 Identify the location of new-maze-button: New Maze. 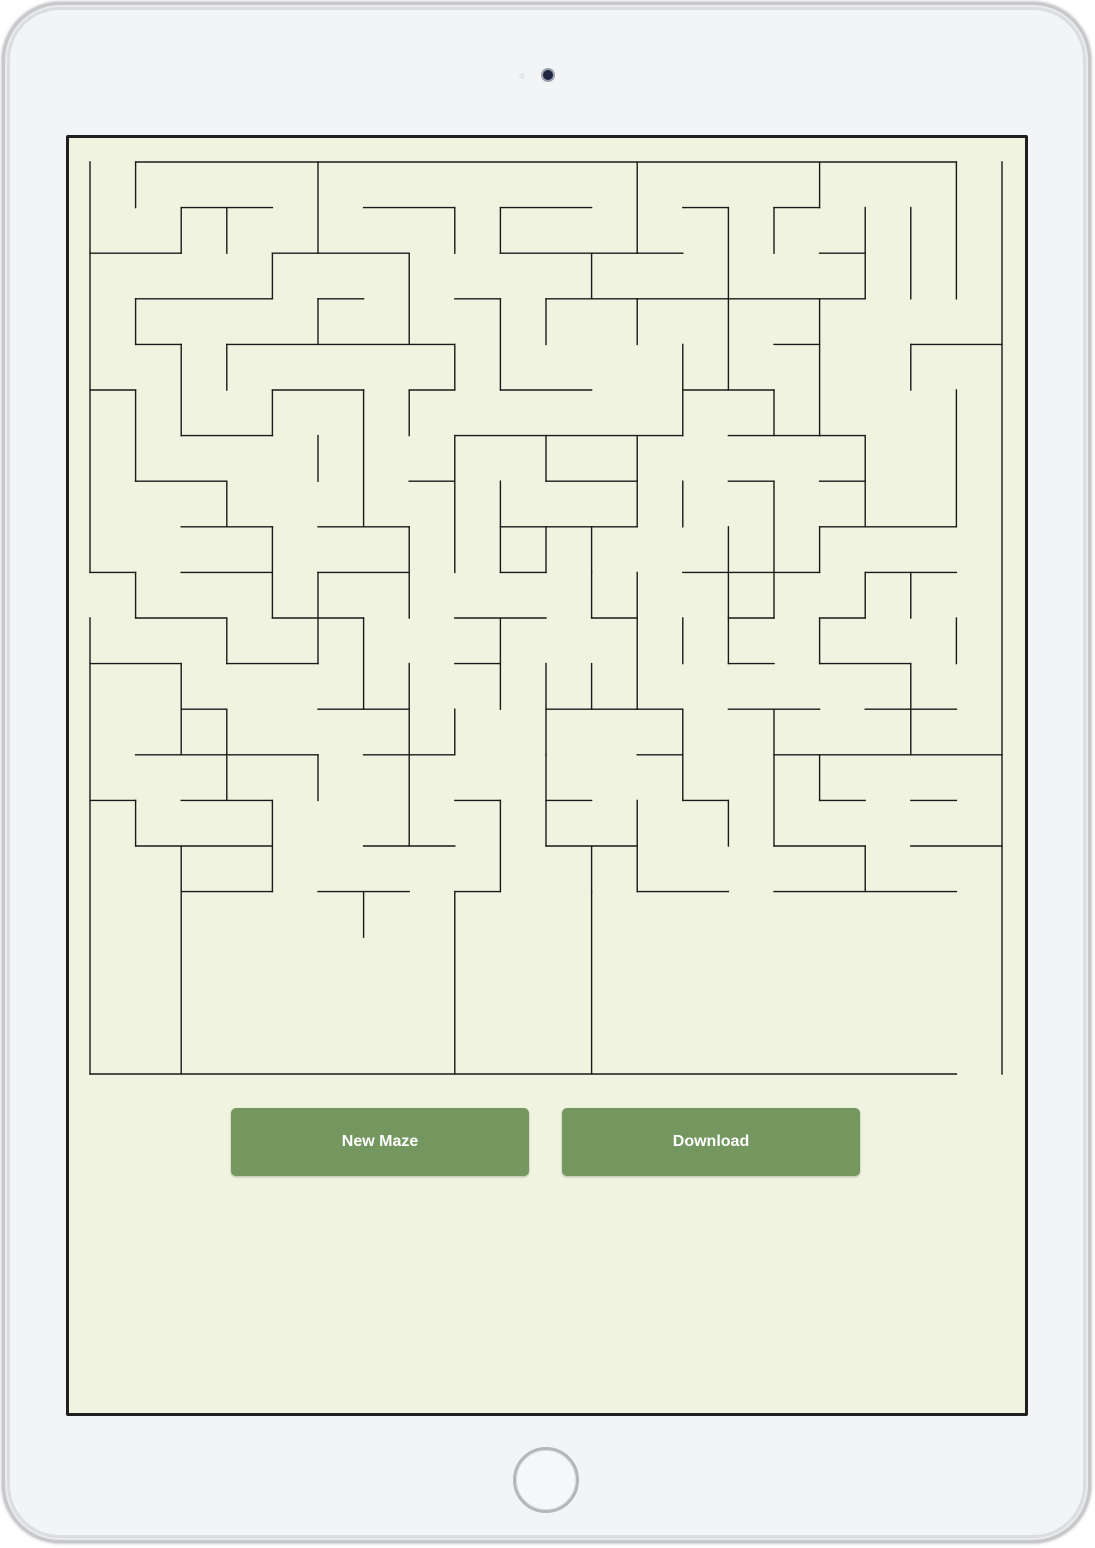
(380, 1142).